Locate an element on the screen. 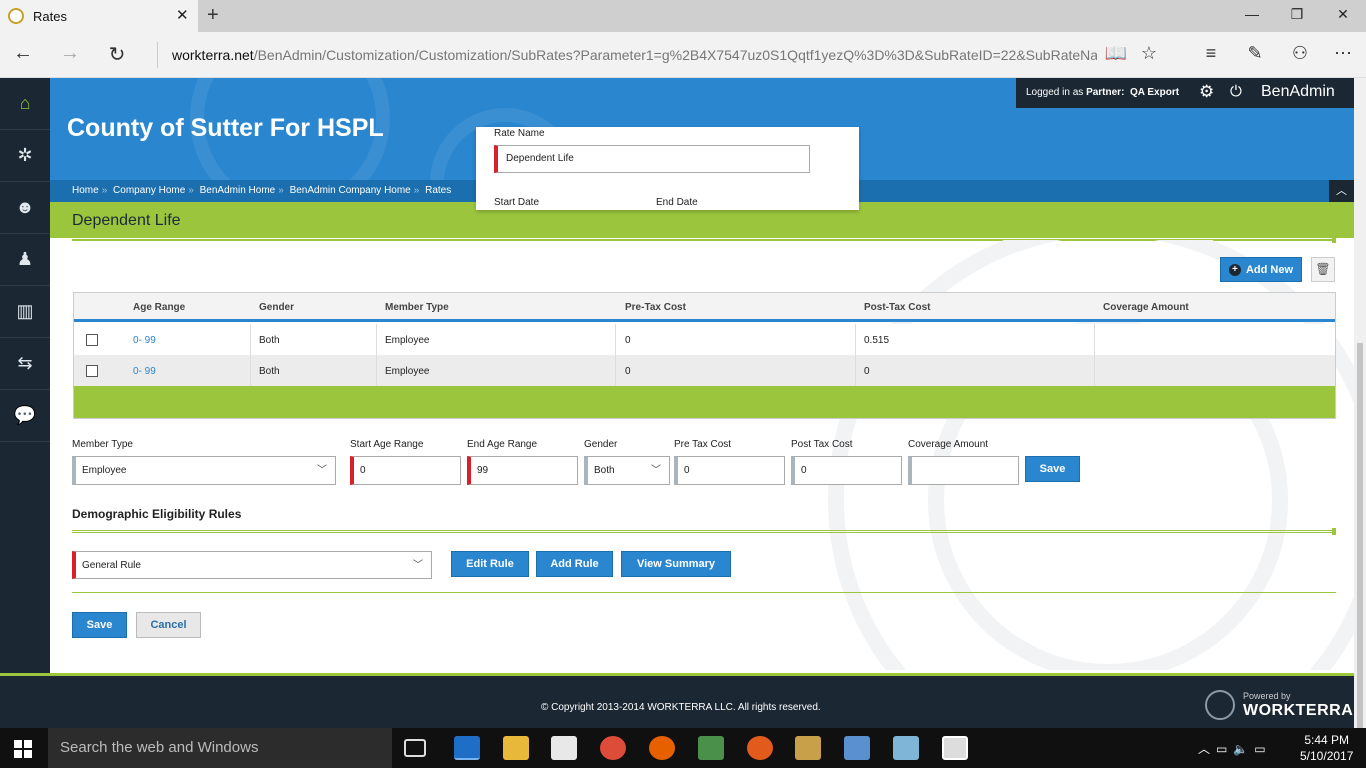 The width and height of the screenshot is (1366, 768). table-row: 0- 99 Both Employee 0 0 is located at coordinates (704, 370).